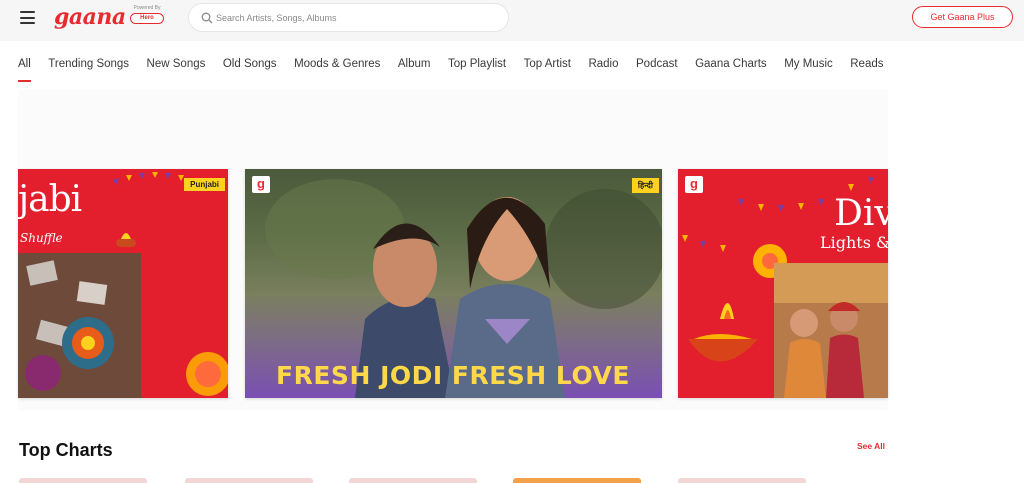  What do you see at coordinates (24, 70) in the screenshot?
I see `tab-all: All` at bounding box center [24, 70].